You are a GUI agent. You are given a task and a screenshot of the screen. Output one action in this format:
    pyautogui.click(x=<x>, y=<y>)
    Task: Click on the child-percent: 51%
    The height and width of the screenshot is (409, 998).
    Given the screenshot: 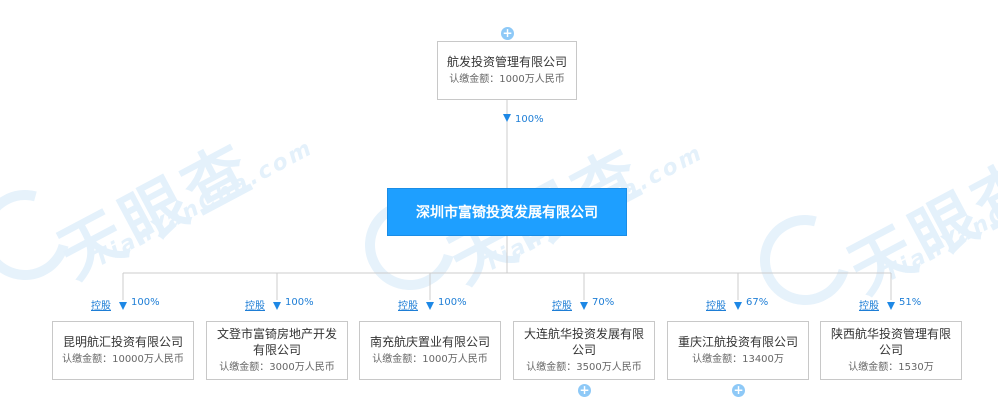 What is the action you would take?
    pyautogui.click(x=910, y=302)
    